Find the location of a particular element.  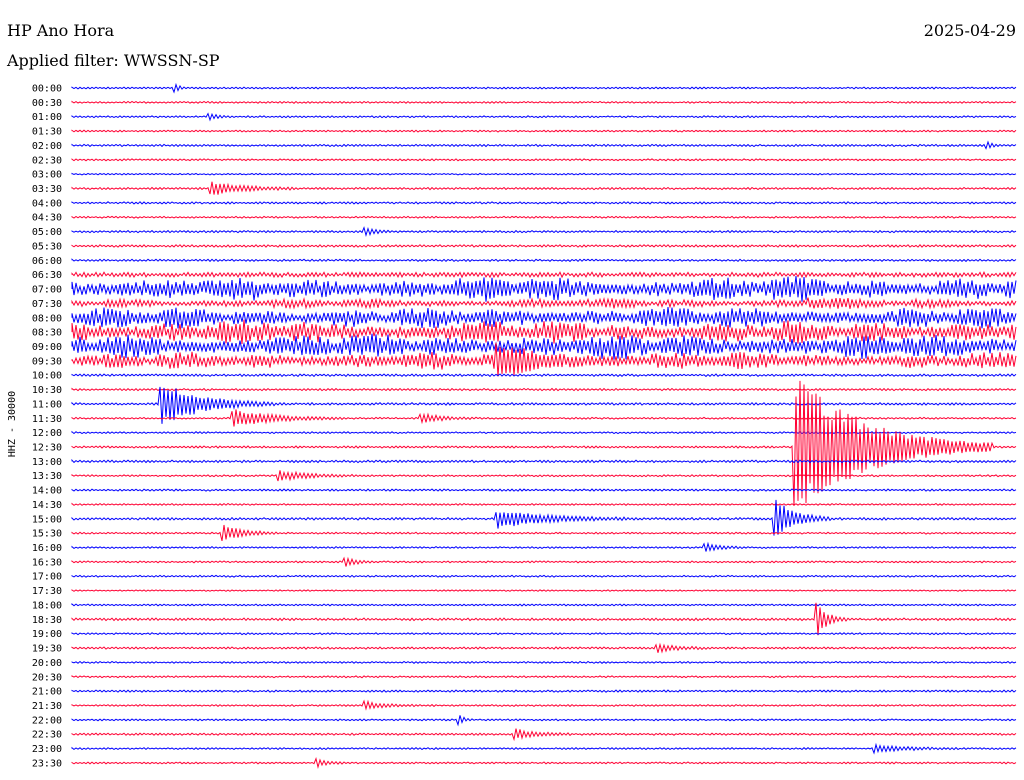

tick-label: 12:30 is located at coordinates (47, 448).